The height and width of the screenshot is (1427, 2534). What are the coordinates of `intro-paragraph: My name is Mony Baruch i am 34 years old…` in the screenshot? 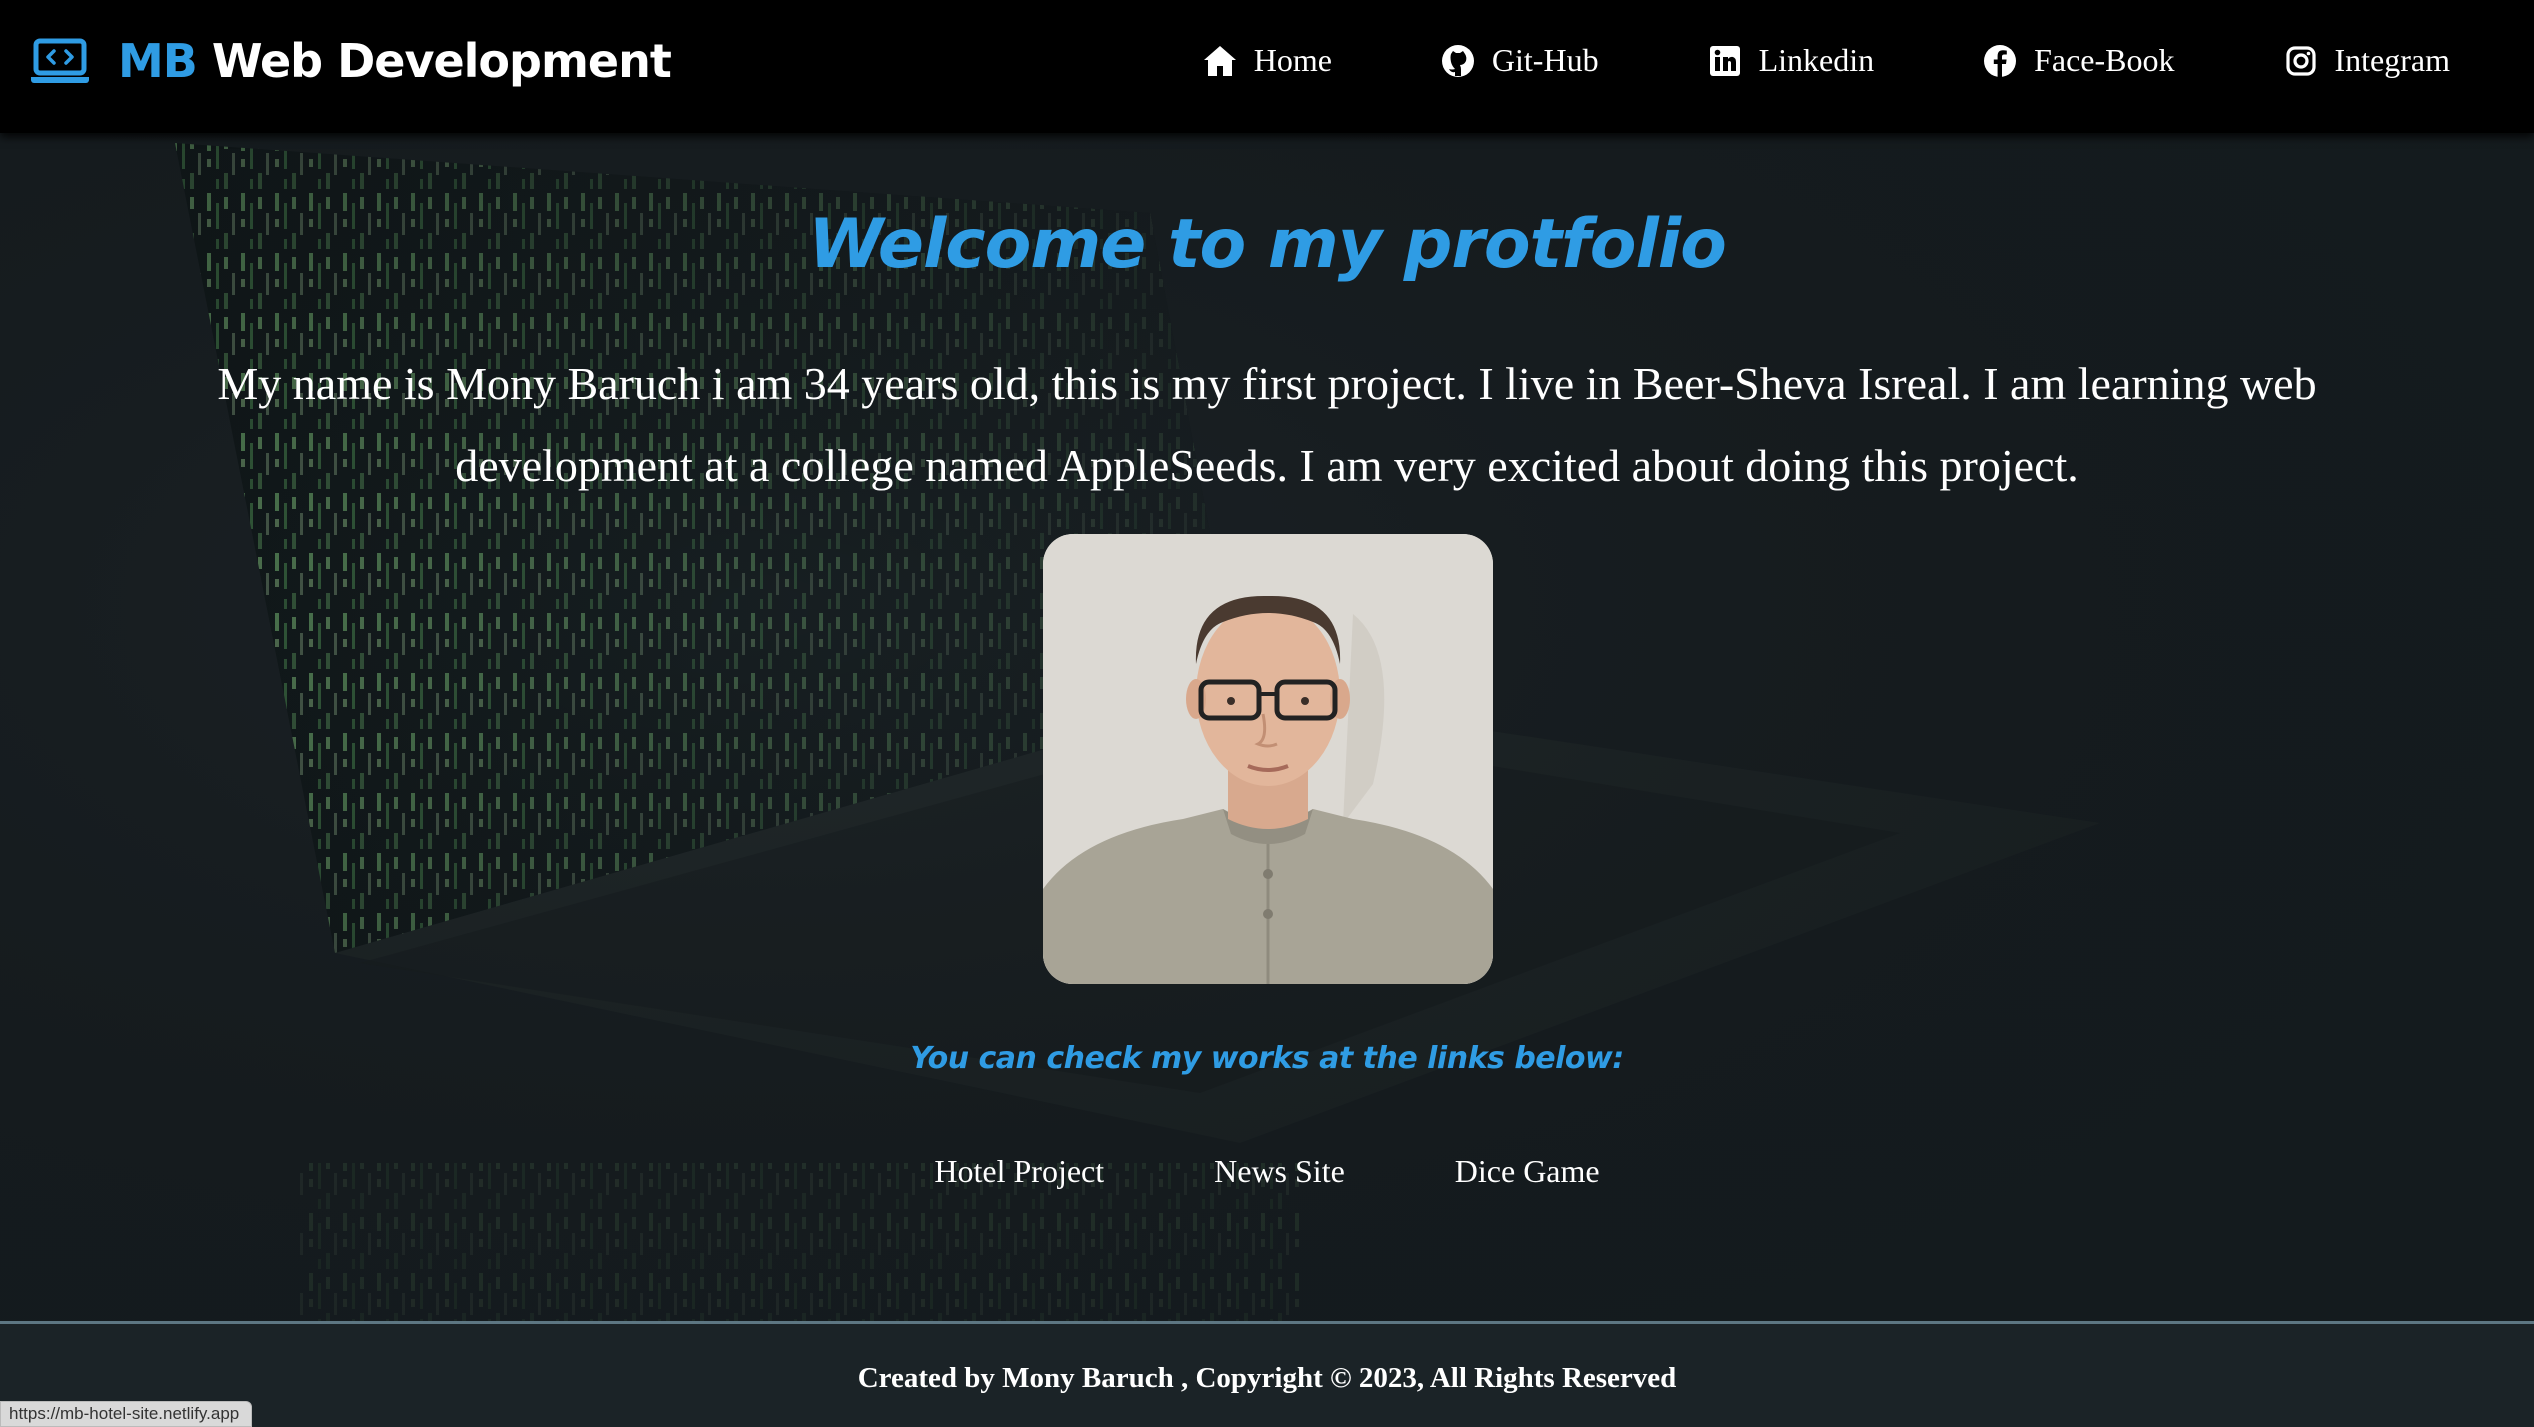 It's located at (1267, 424).